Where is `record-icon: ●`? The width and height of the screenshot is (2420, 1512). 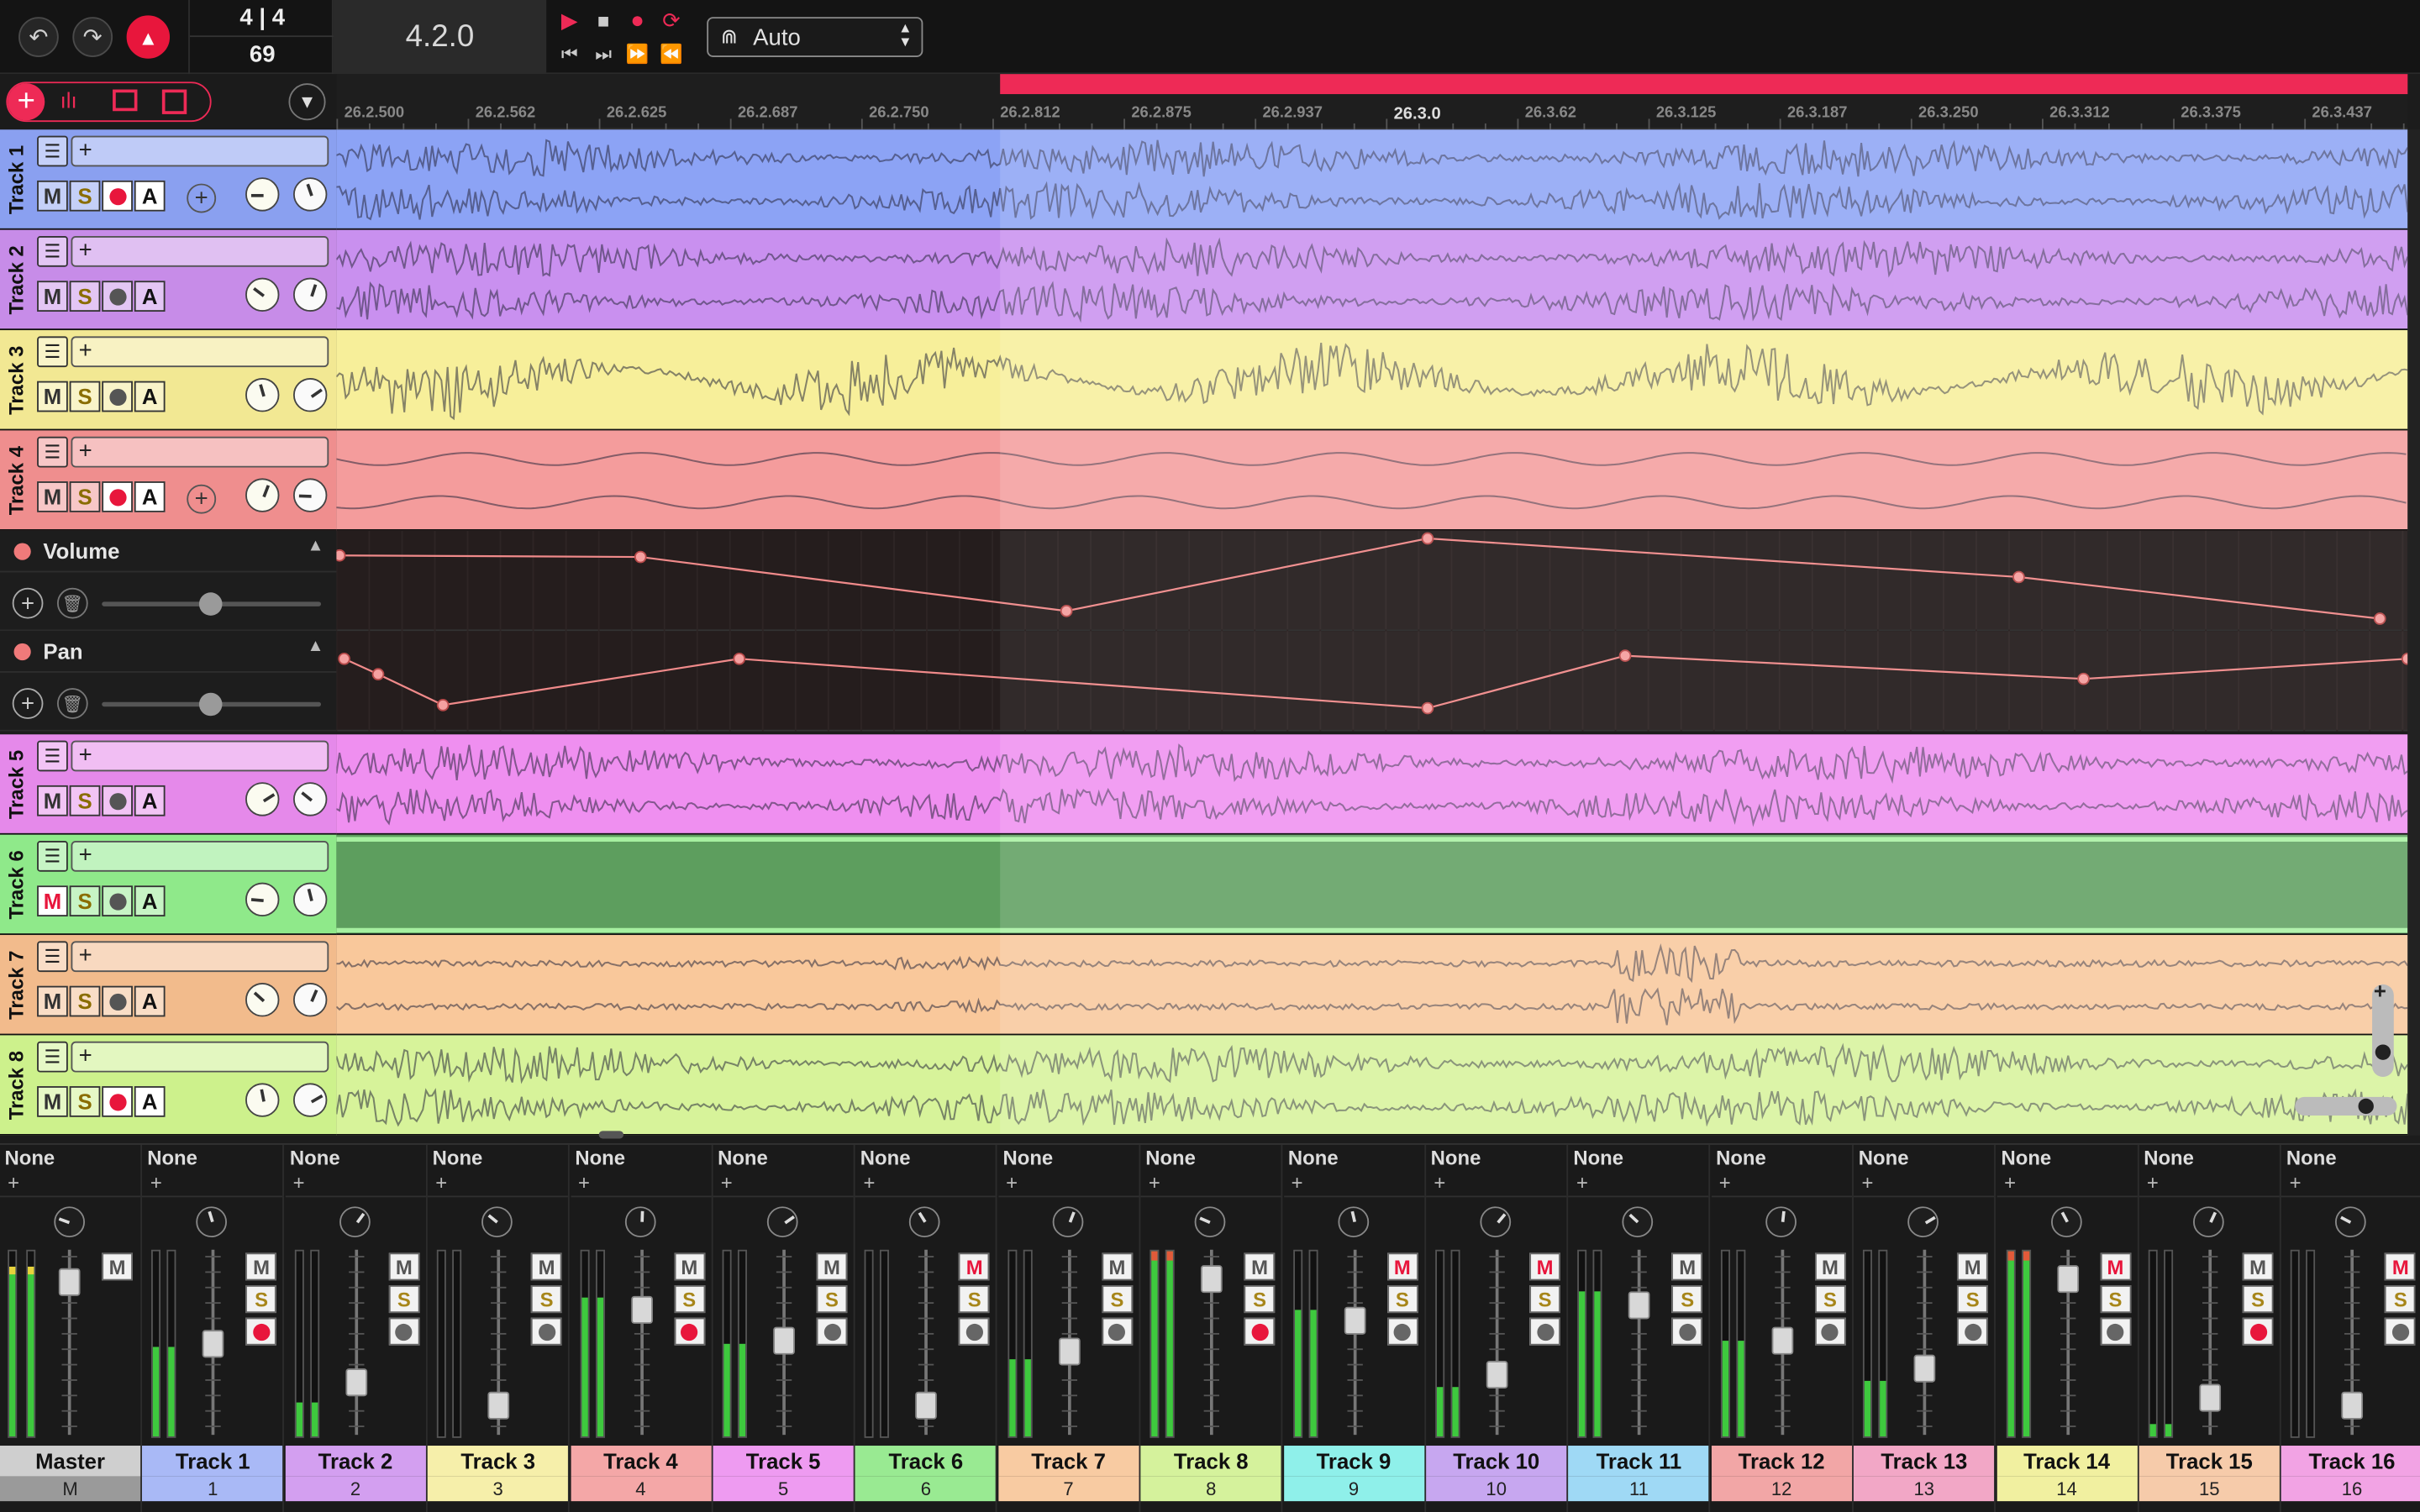 record-icon: ● is located at coordinates (637, 20).